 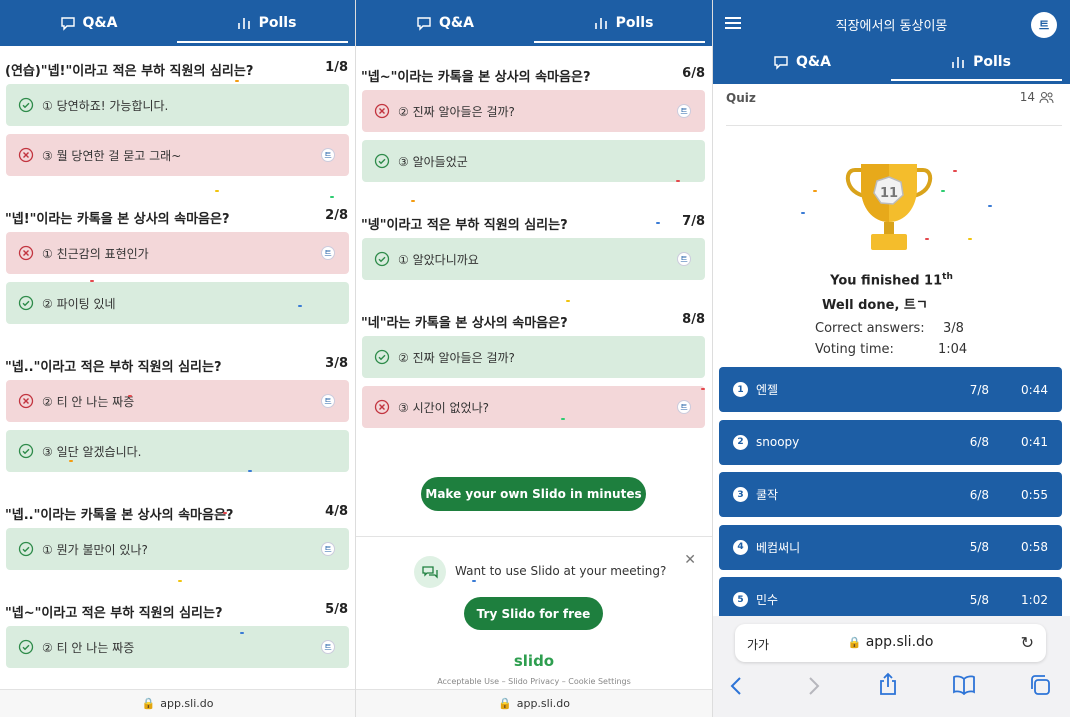 I want to click on share-icon, so click(x=888, y=684).